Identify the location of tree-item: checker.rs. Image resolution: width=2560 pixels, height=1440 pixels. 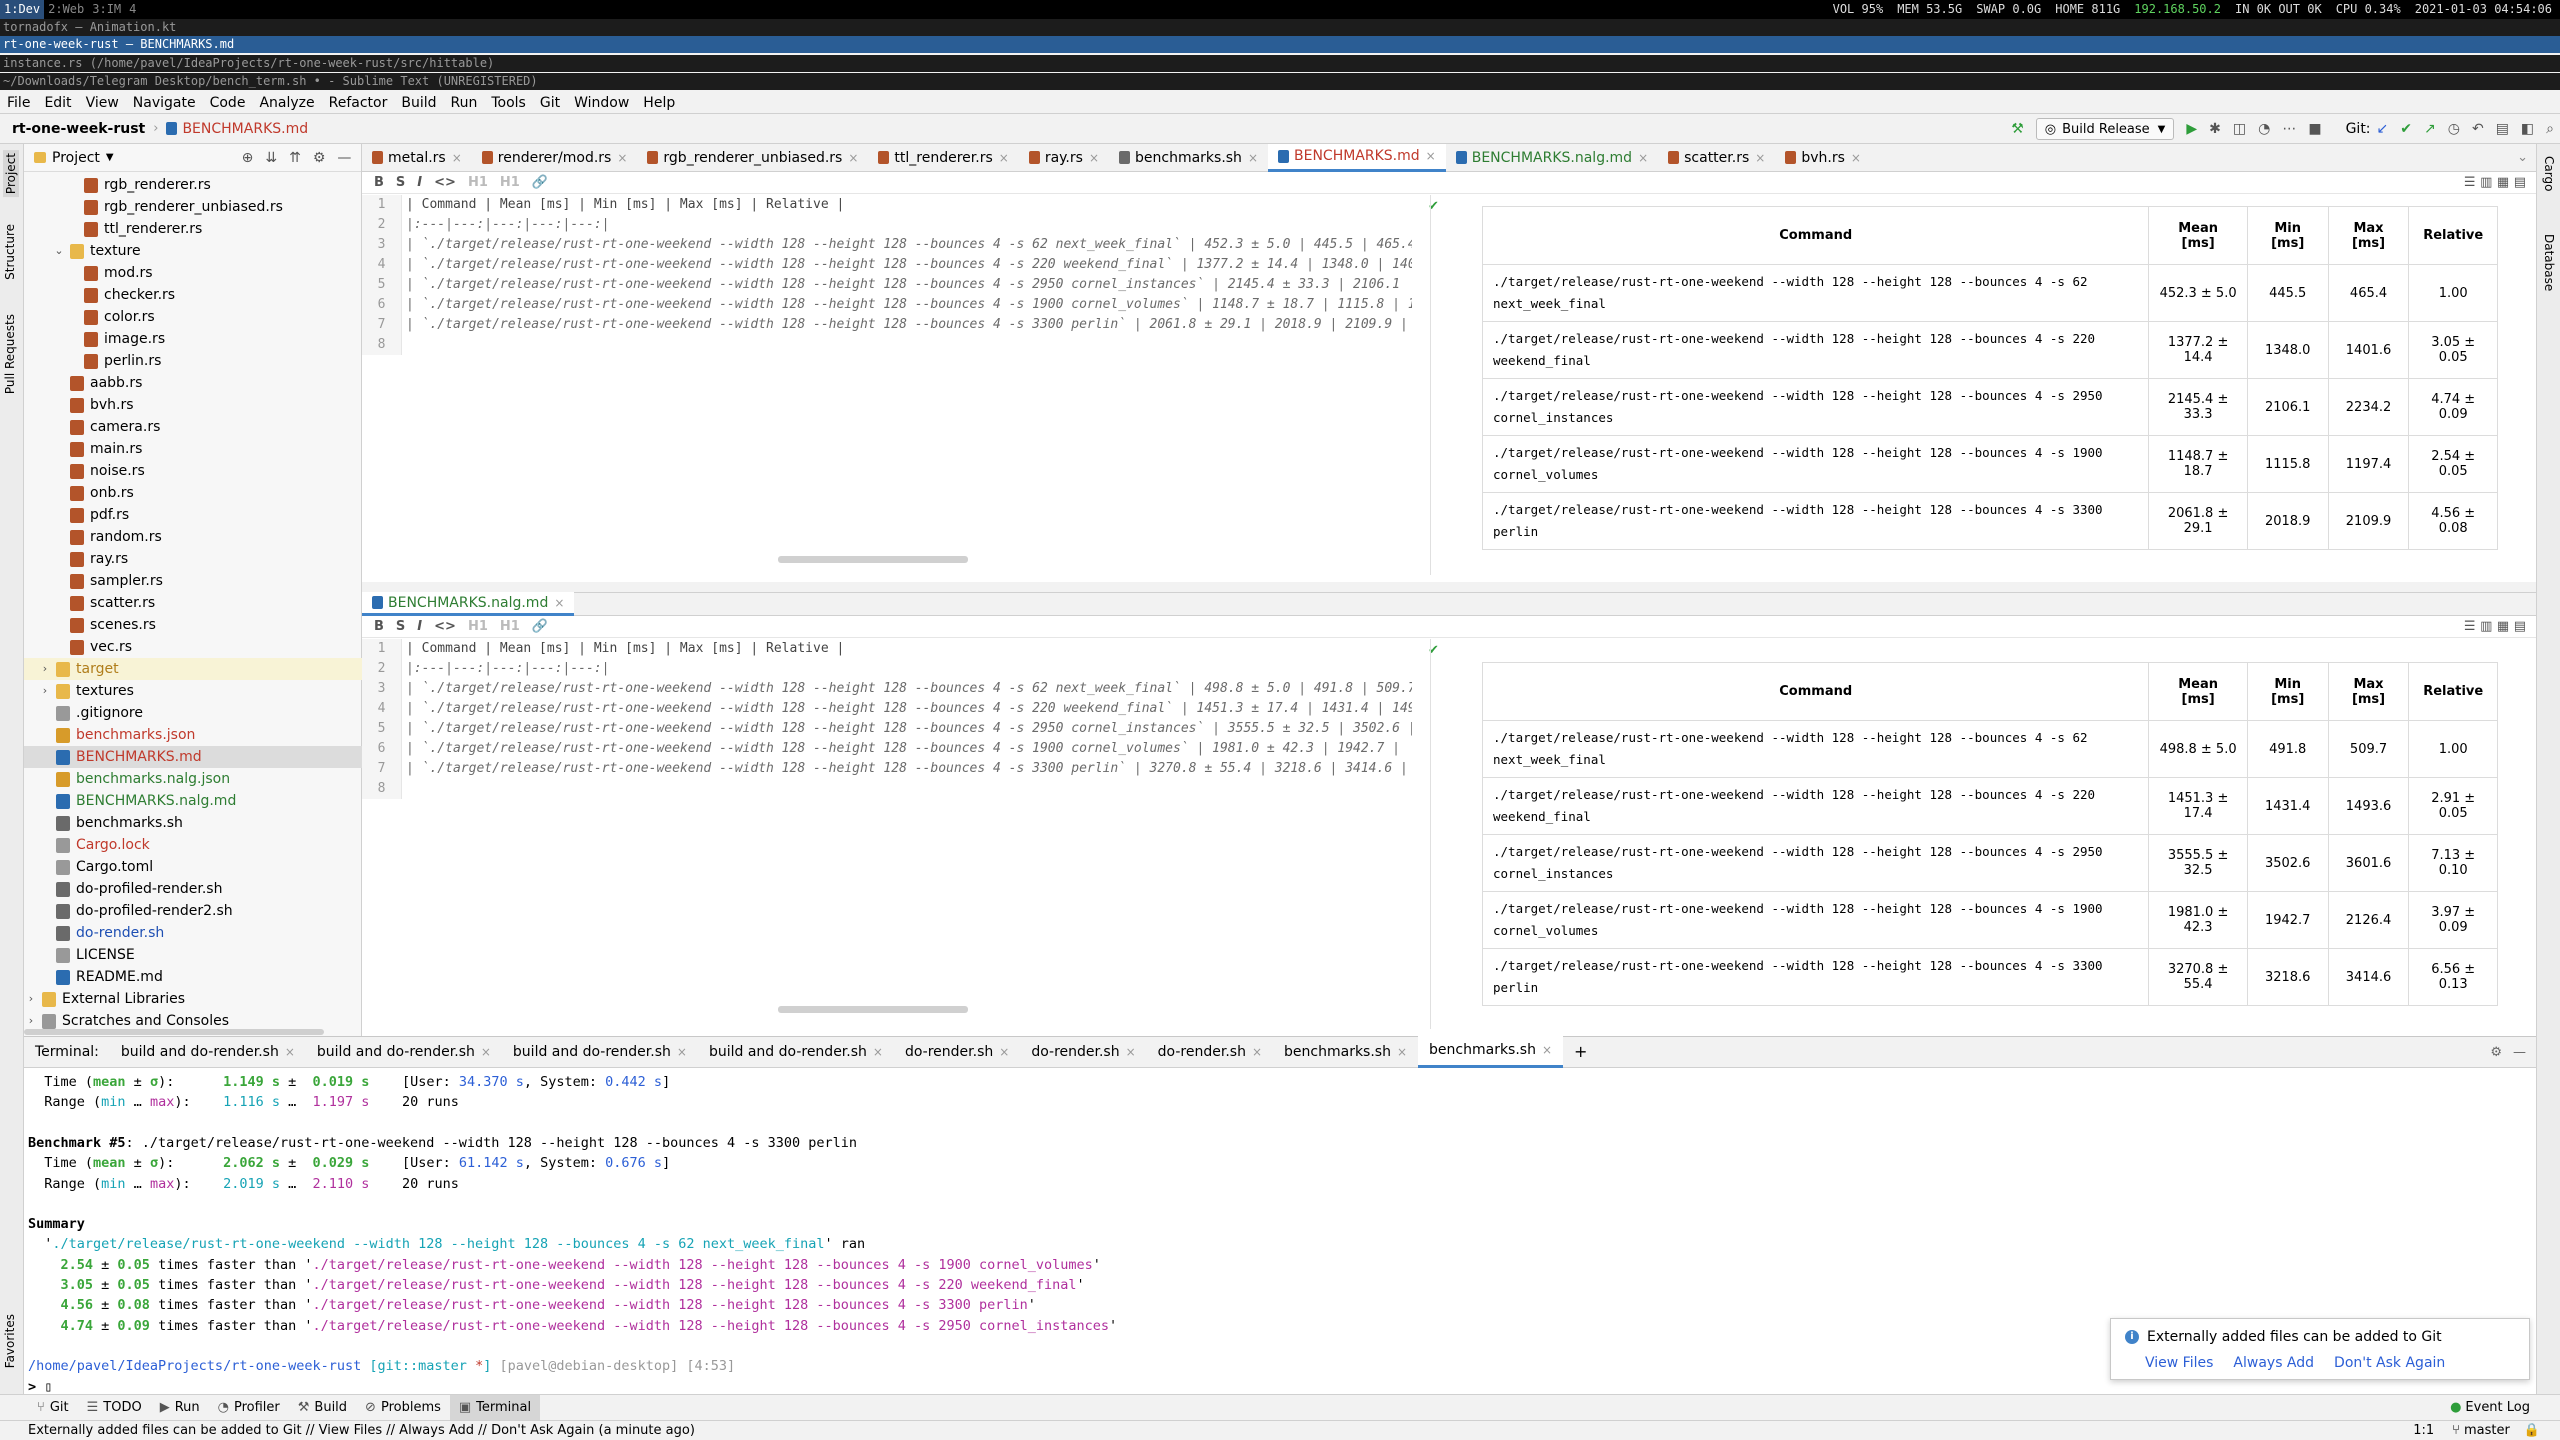
(193, 295).